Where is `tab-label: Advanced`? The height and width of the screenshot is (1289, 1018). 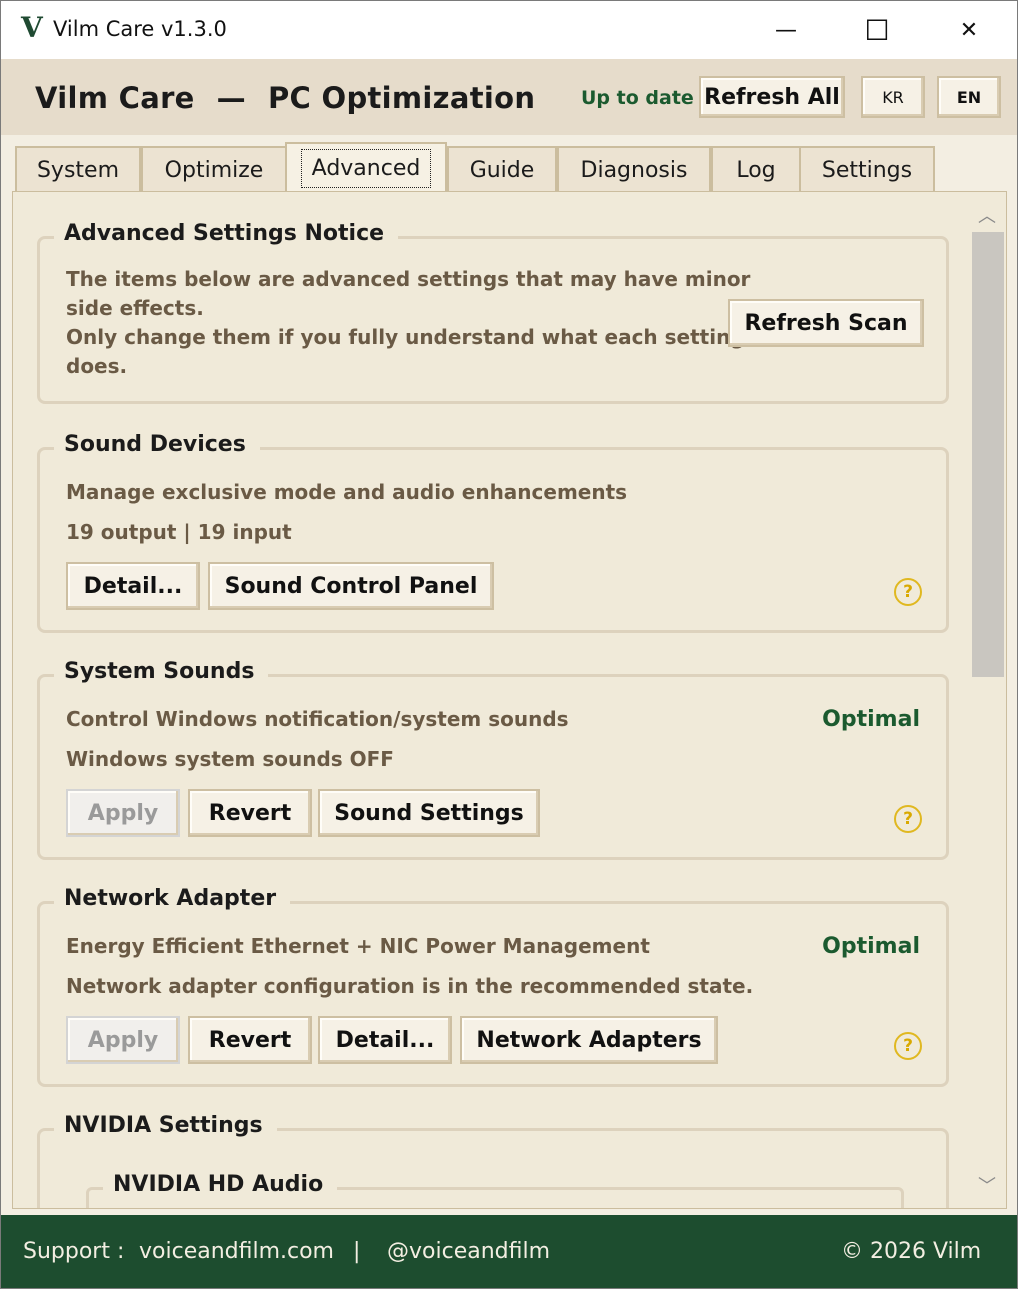 tab-label: Advanced is located at coordinates (366, 168).